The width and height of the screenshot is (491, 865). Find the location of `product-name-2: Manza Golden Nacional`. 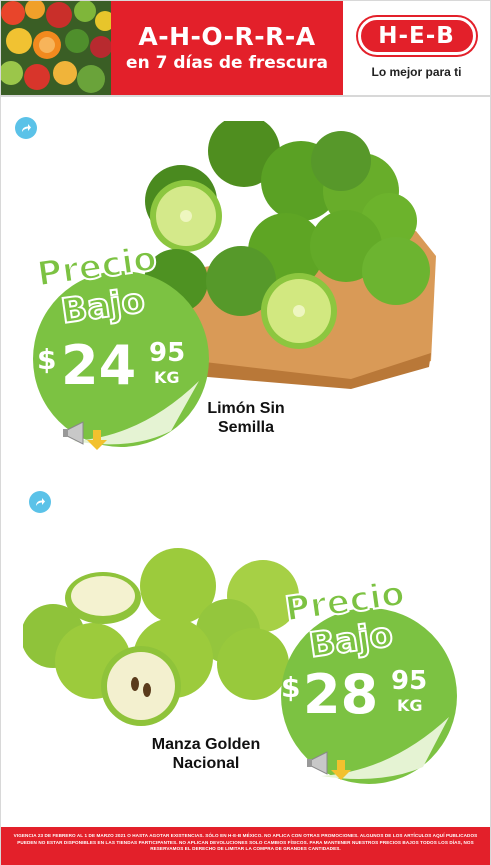

product-name-2: Manza Golden Nacional is located at coordinates (206, 754).